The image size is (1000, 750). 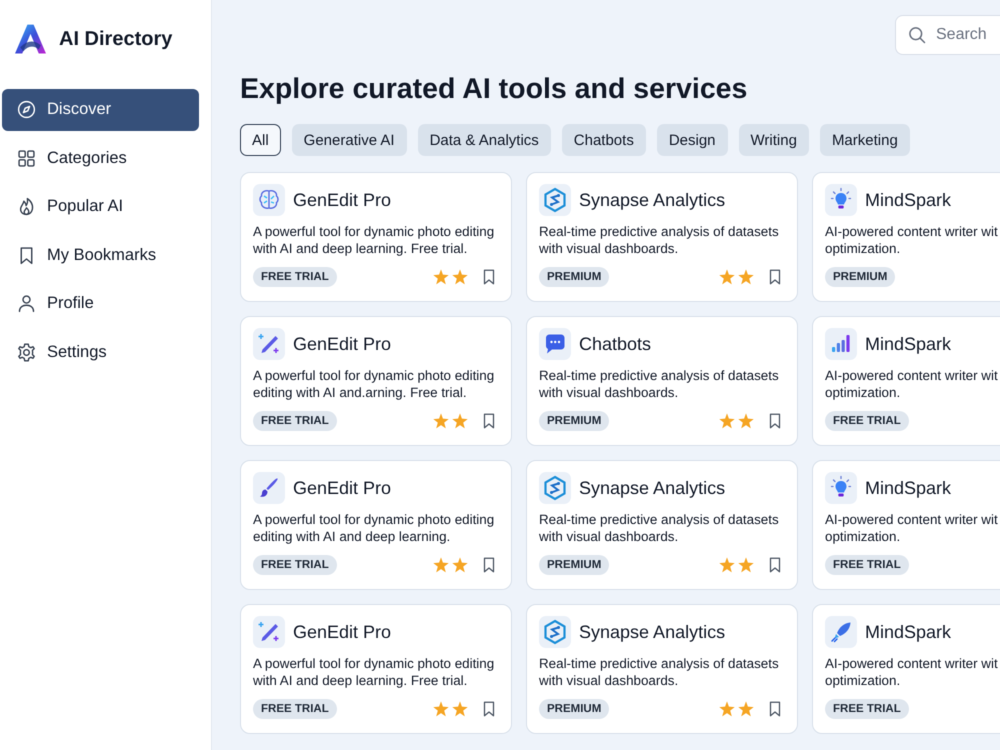 I want to click on logo-icon, so click(x=30, y=39).